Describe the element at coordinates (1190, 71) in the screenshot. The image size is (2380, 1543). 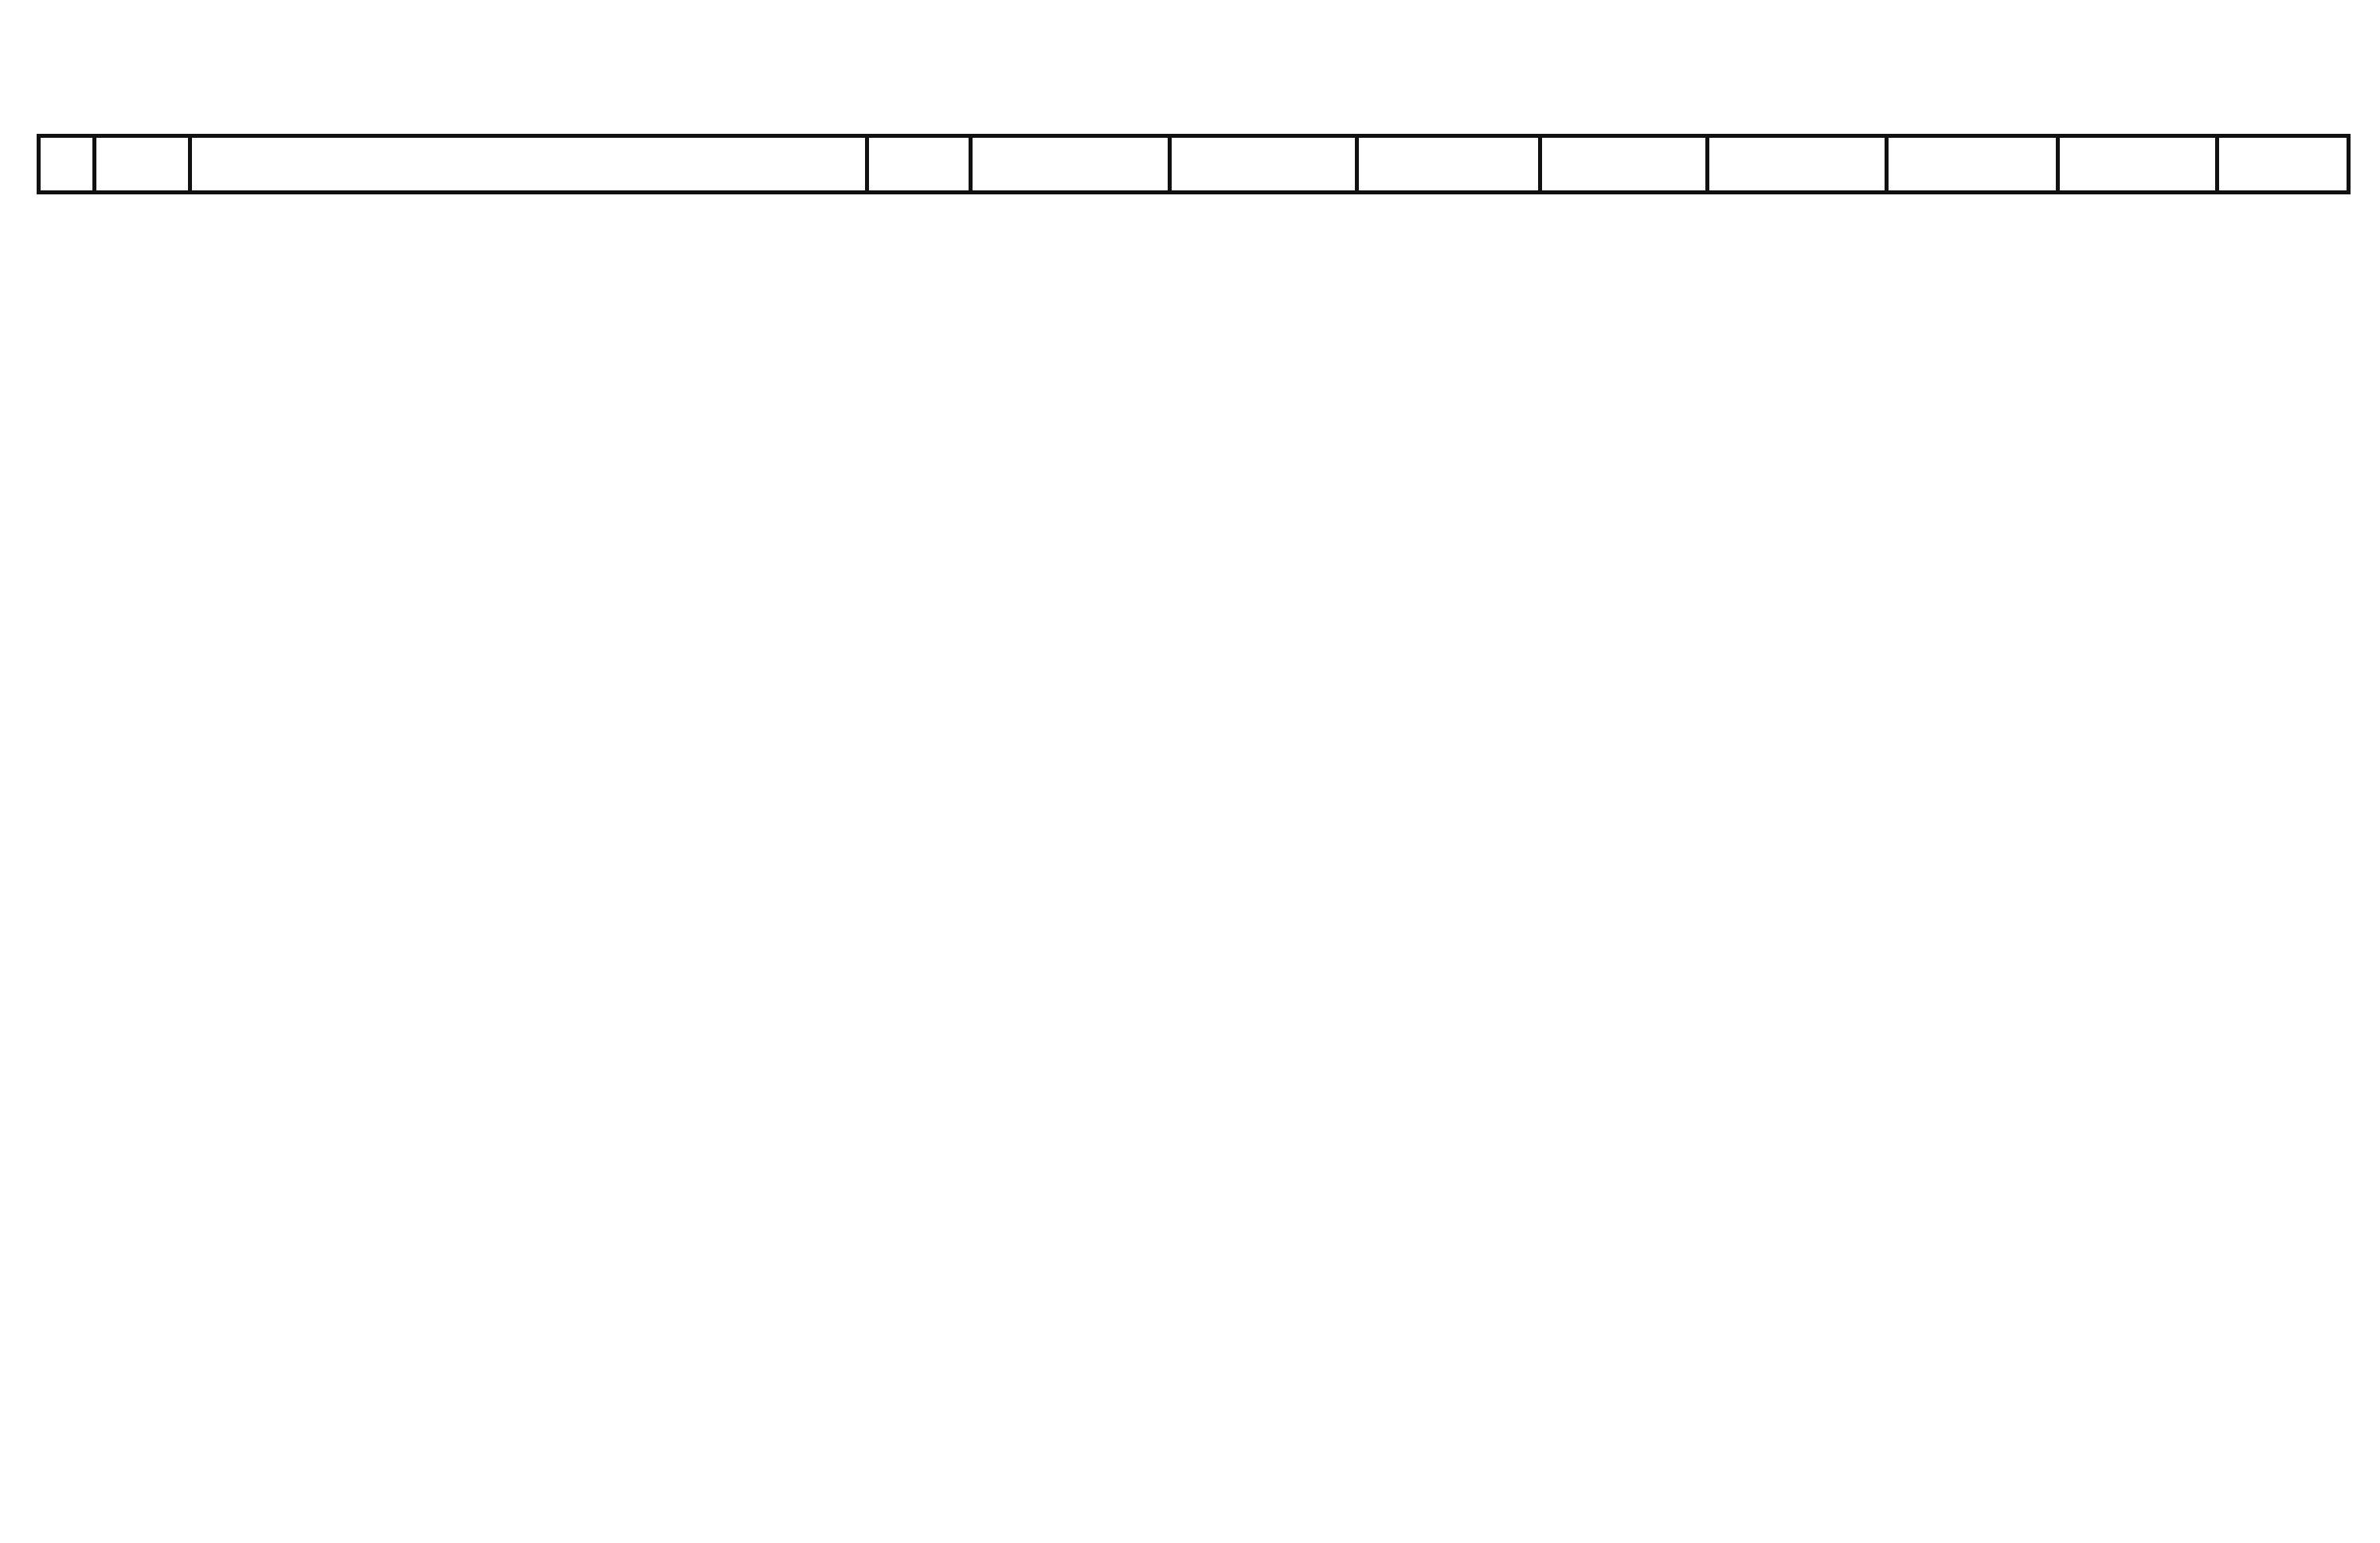
I see `document-header` at that location.